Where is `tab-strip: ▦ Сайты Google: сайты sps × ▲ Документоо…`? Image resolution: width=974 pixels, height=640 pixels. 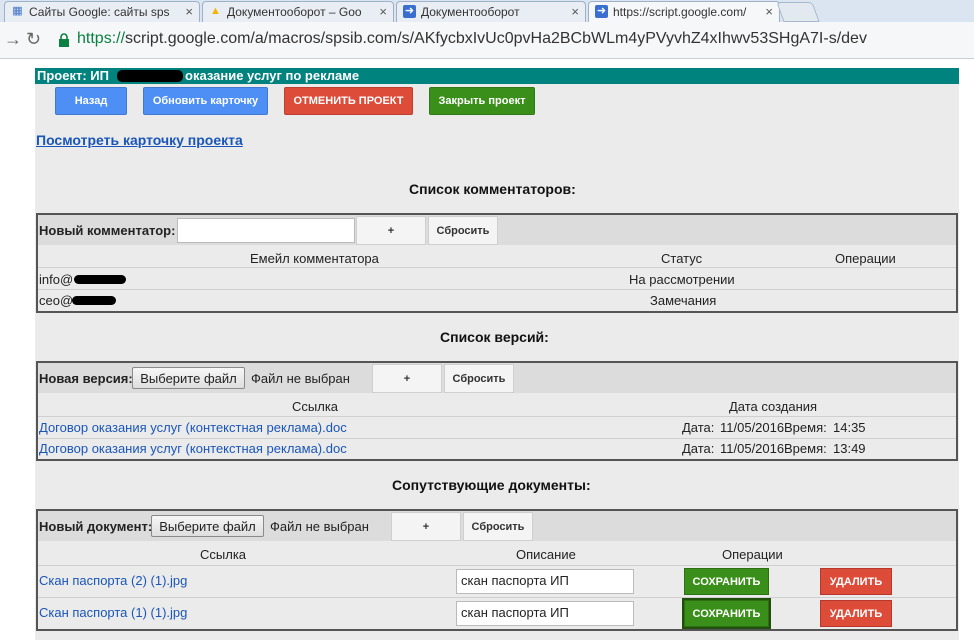
tab-strip: ▦ Сайты Google: сайты sps × ▲ Документоо… is located at coordinates (487, 11).